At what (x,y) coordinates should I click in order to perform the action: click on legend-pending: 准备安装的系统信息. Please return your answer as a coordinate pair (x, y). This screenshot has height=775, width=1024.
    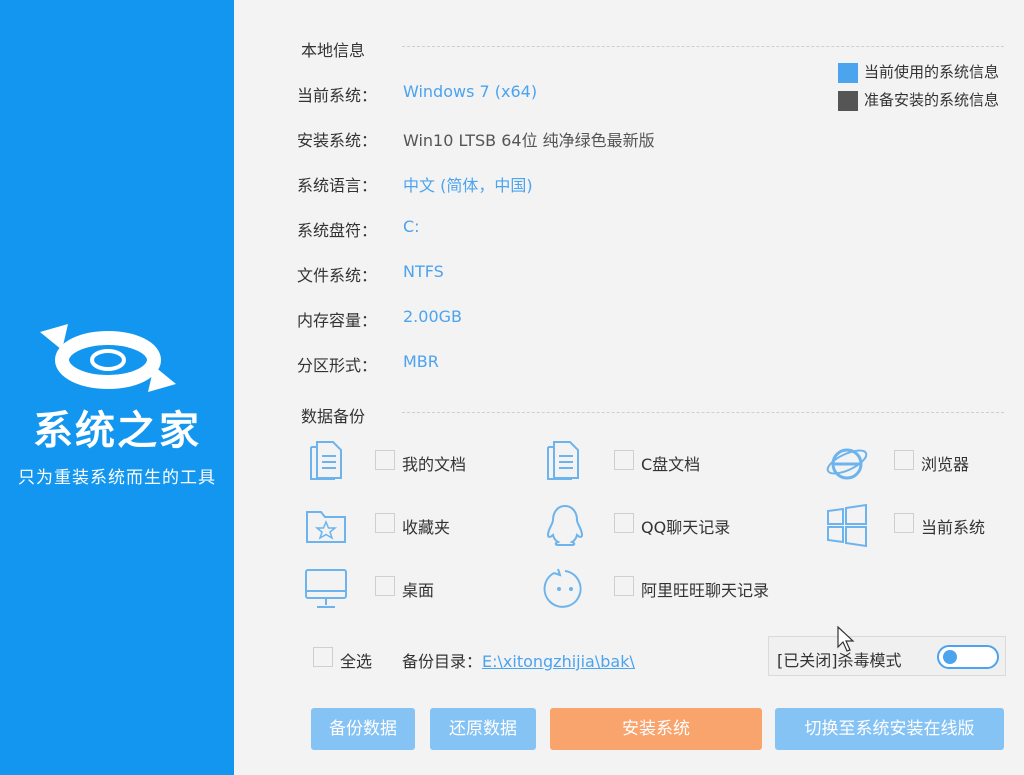
    Looking at the image, I should click on (918, 100).